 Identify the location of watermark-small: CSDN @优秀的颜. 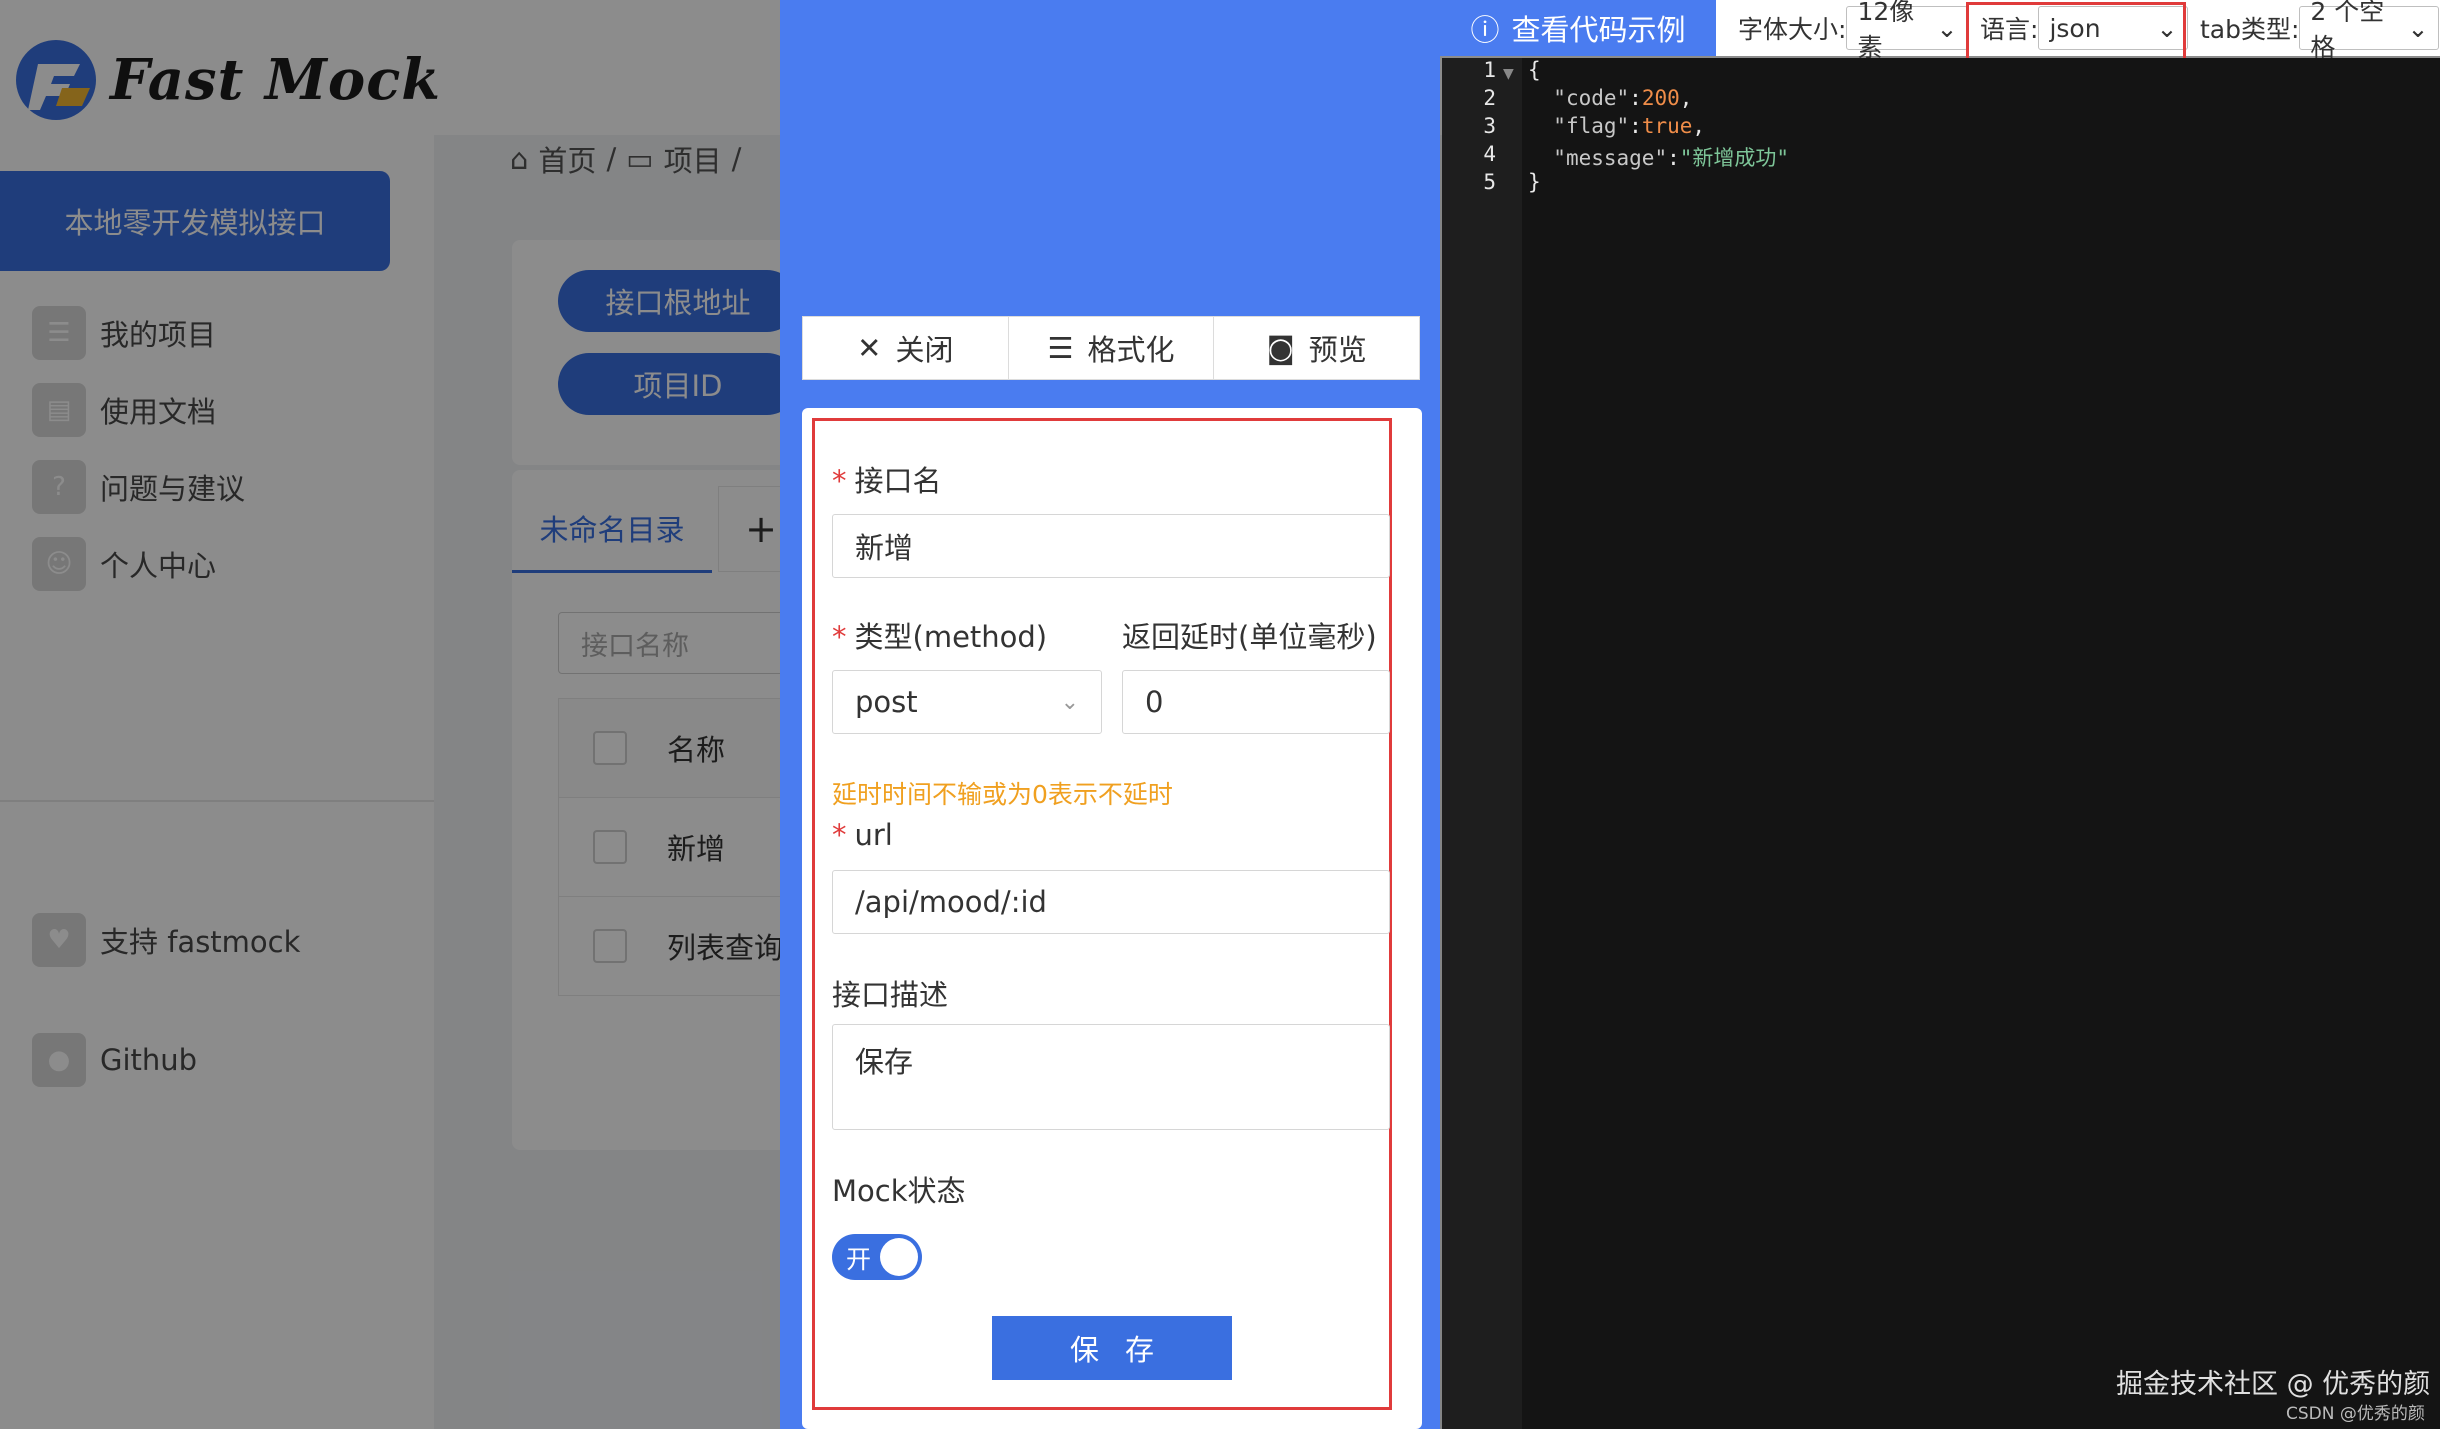
(2355, 1414).